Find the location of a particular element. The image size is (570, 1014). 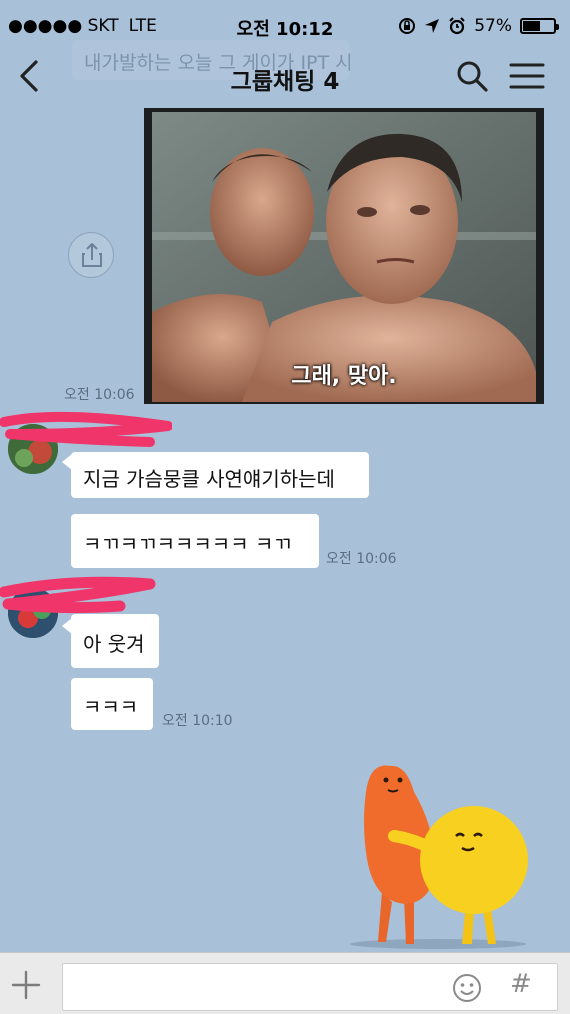

emoji-icon is located at coordinates (467, 988).